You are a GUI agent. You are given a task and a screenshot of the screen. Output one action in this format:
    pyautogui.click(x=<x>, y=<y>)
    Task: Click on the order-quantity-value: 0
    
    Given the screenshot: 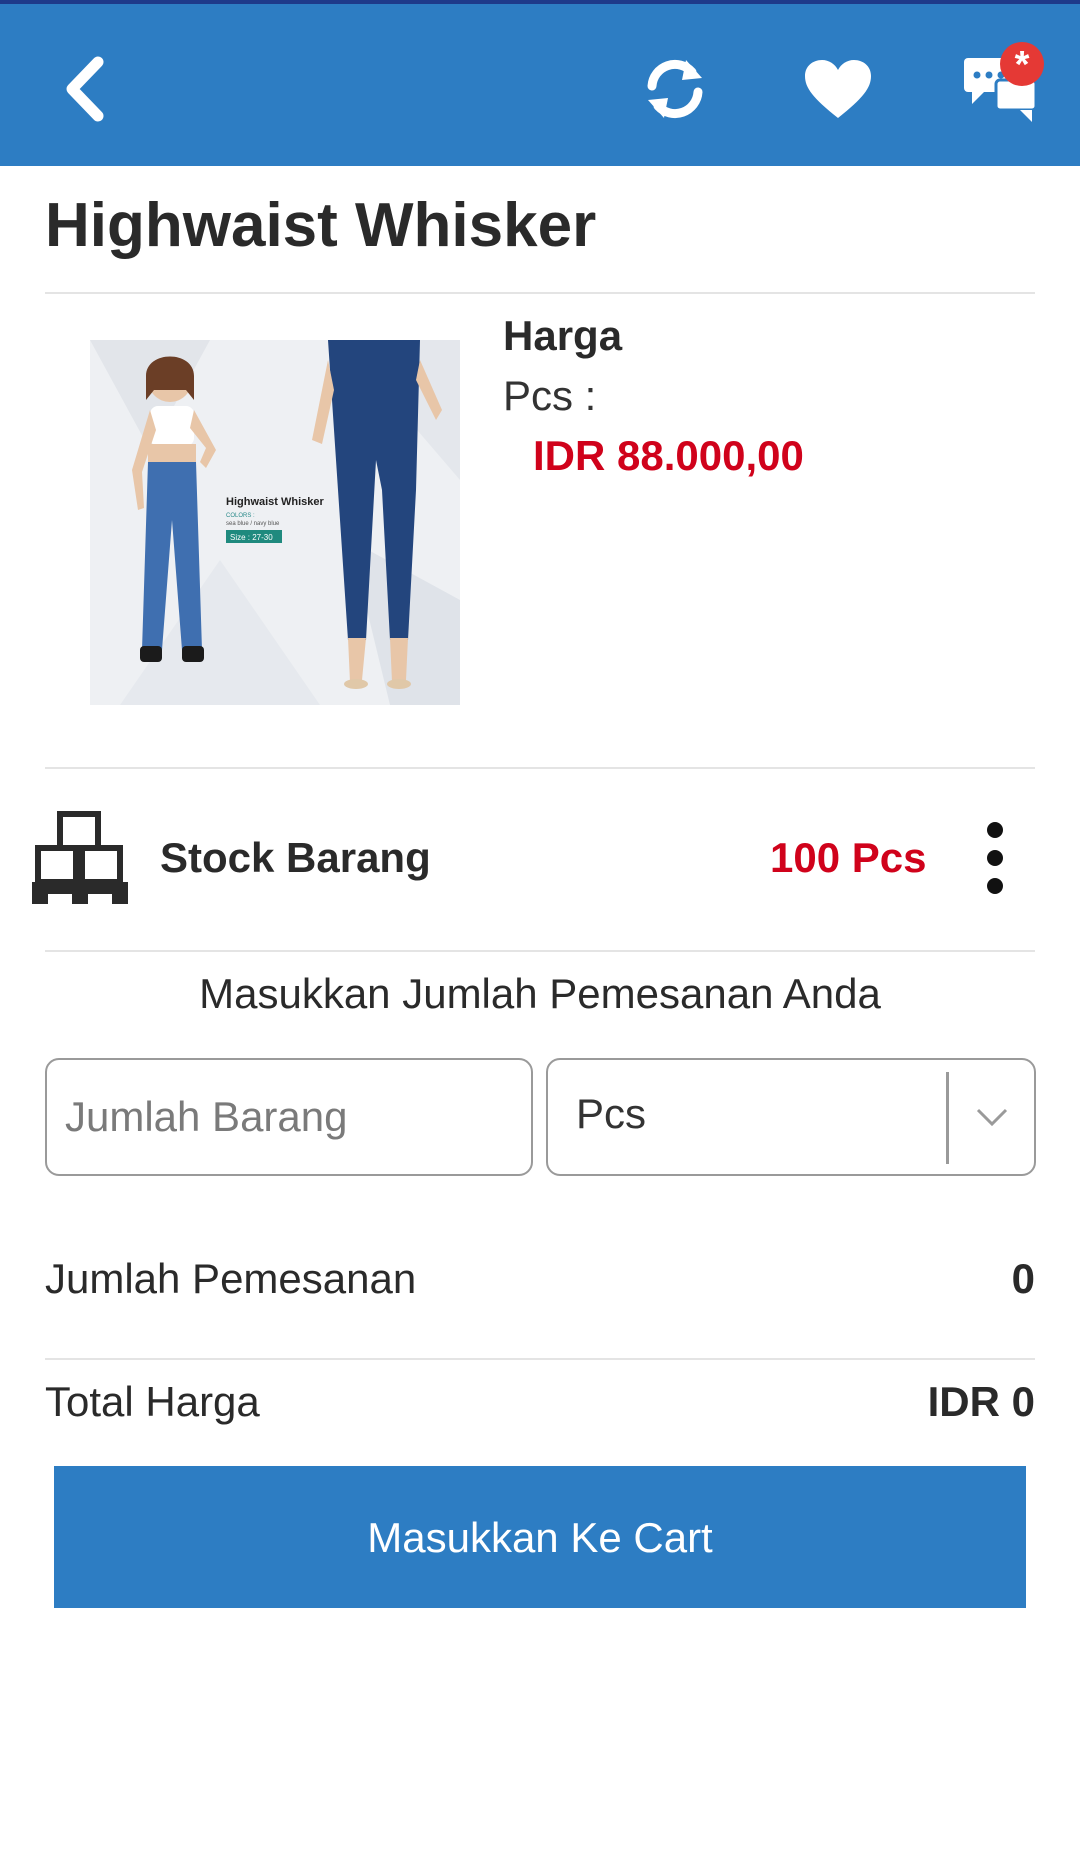 What is the action you would take?
    pyautogui.click(x=1023, y=1278)
    